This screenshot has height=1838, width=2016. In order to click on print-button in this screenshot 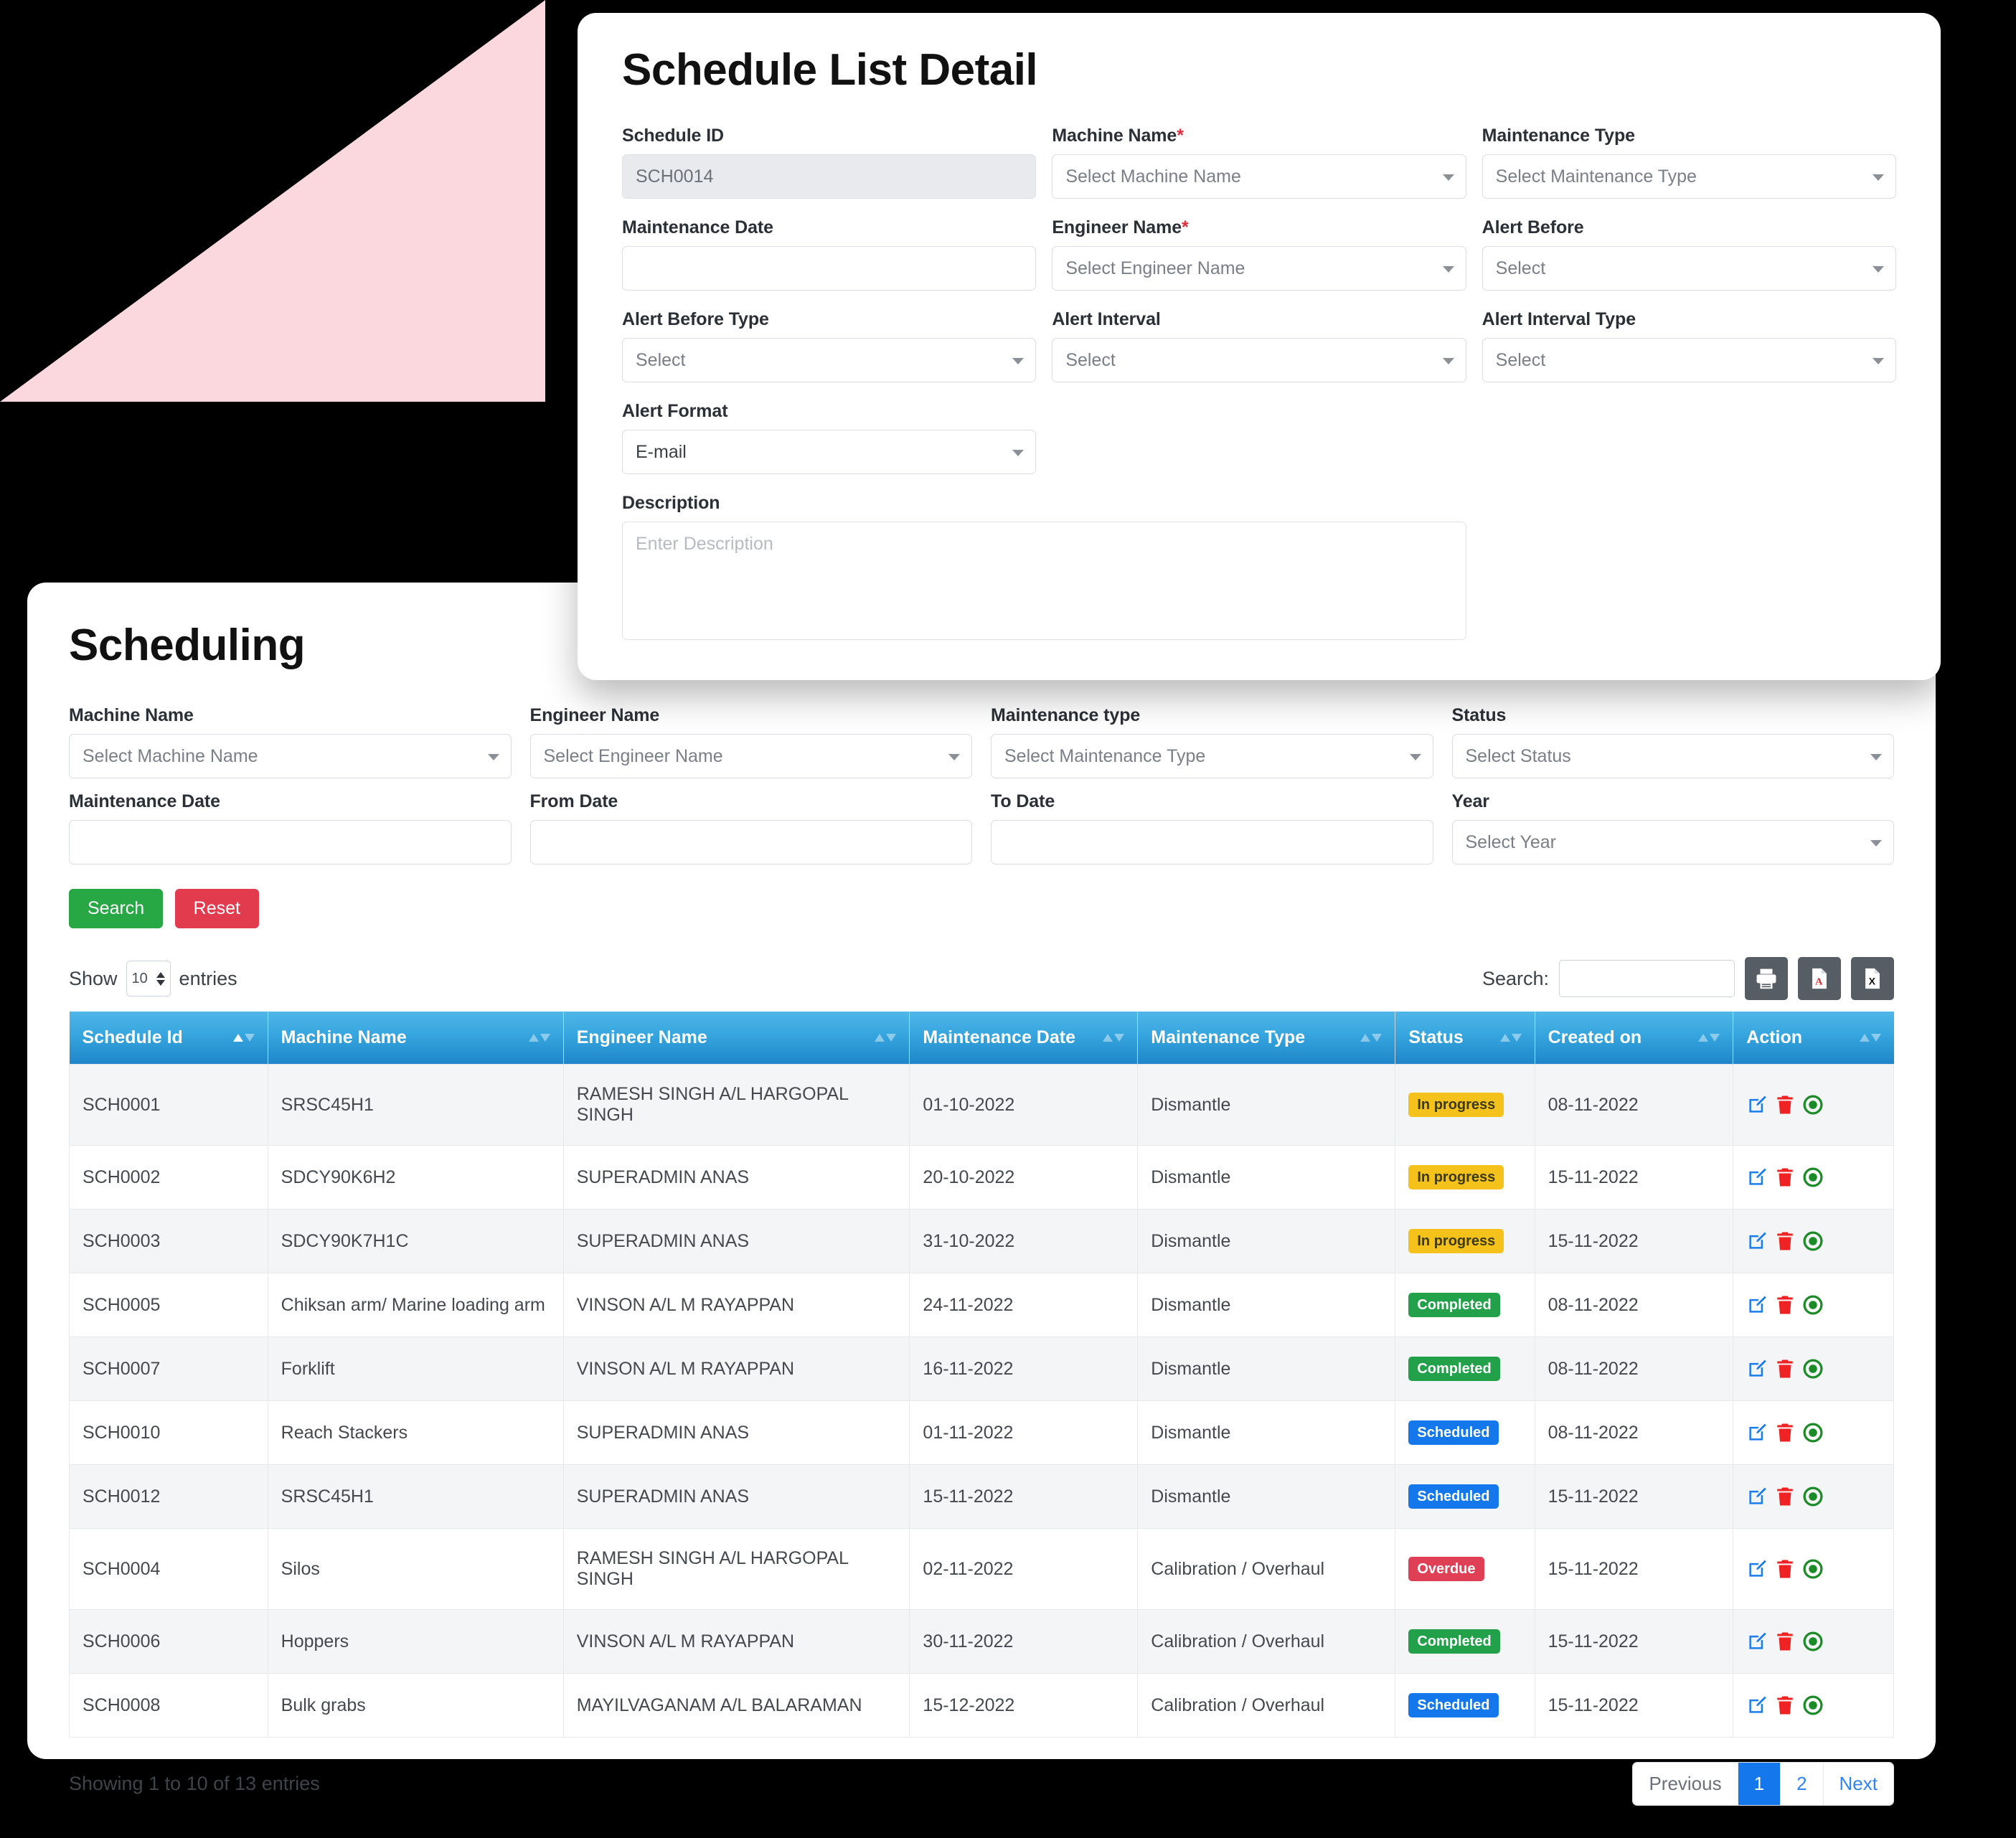, I will do `click(1766, 979)`.